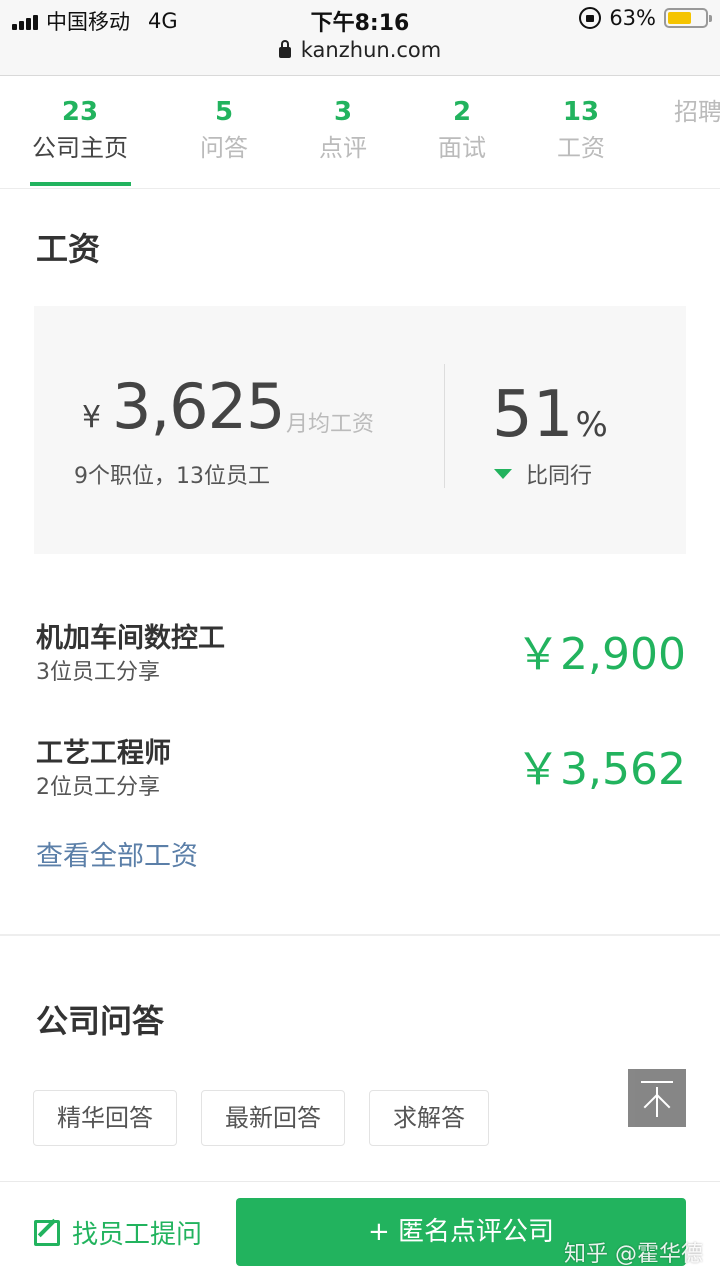  I want to click on peer-compare-label: 比同行, so click(559, 476).